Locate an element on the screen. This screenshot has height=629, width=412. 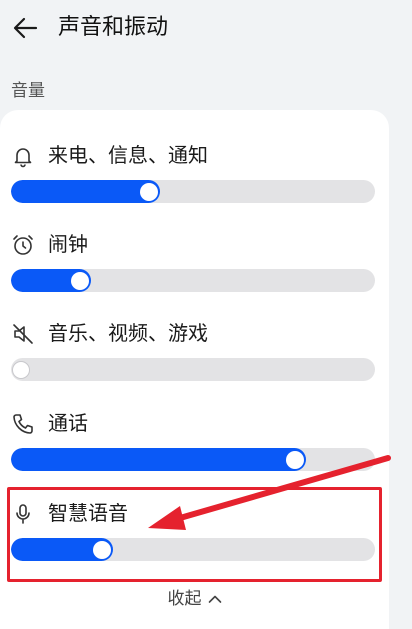
volume-item-alarm: 闹钟 is located at coordinates (194, 272).